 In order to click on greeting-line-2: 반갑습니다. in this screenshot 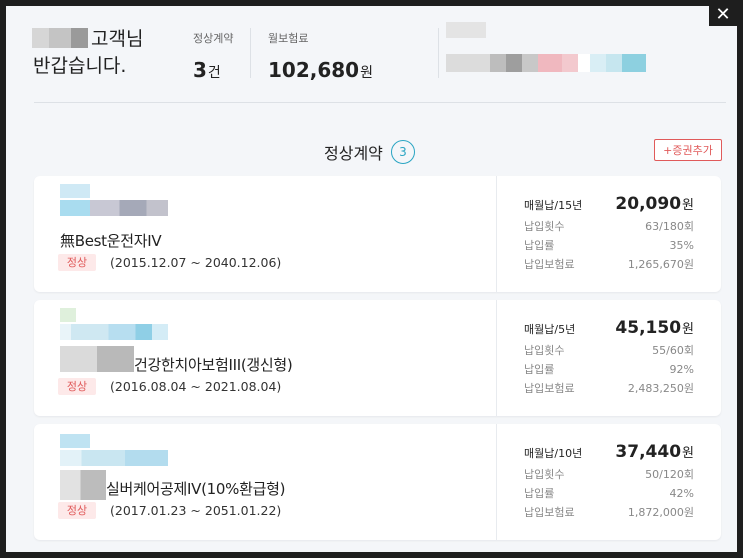, I will do `click(80, 66)`.